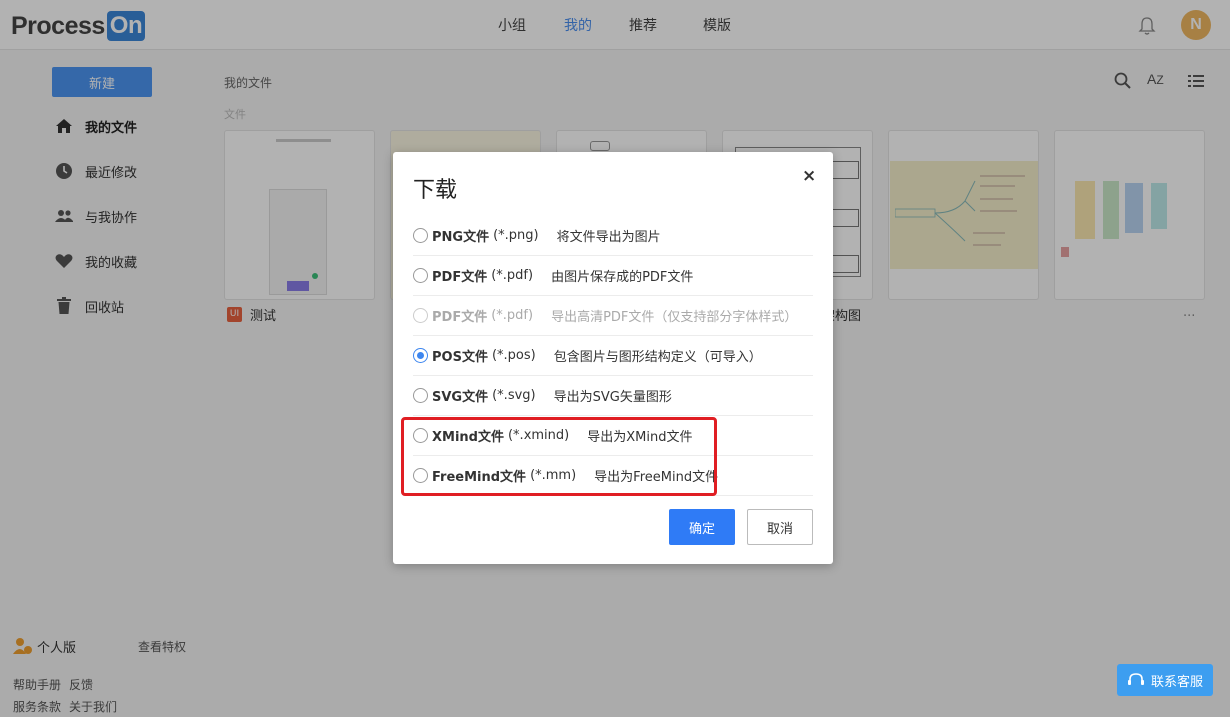 The image size is (1230, 717). Describe the element at coordinates (420, 435) in the screenshot. I see `radio-xmind` at that location.